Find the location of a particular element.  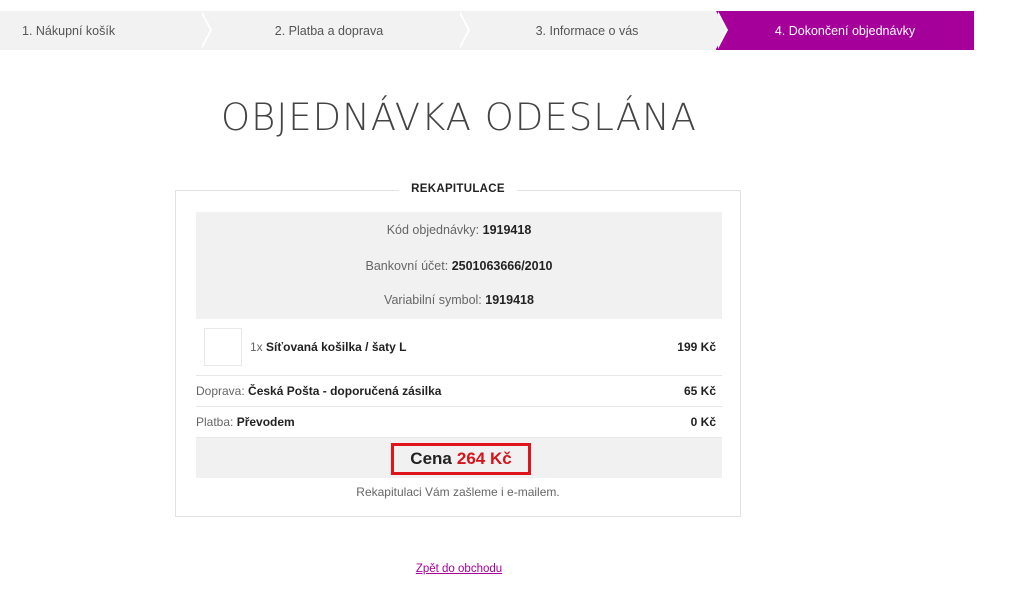

shipping-value: Česká Pošta - doporučená zásilka is located at coordinates (345, 391).